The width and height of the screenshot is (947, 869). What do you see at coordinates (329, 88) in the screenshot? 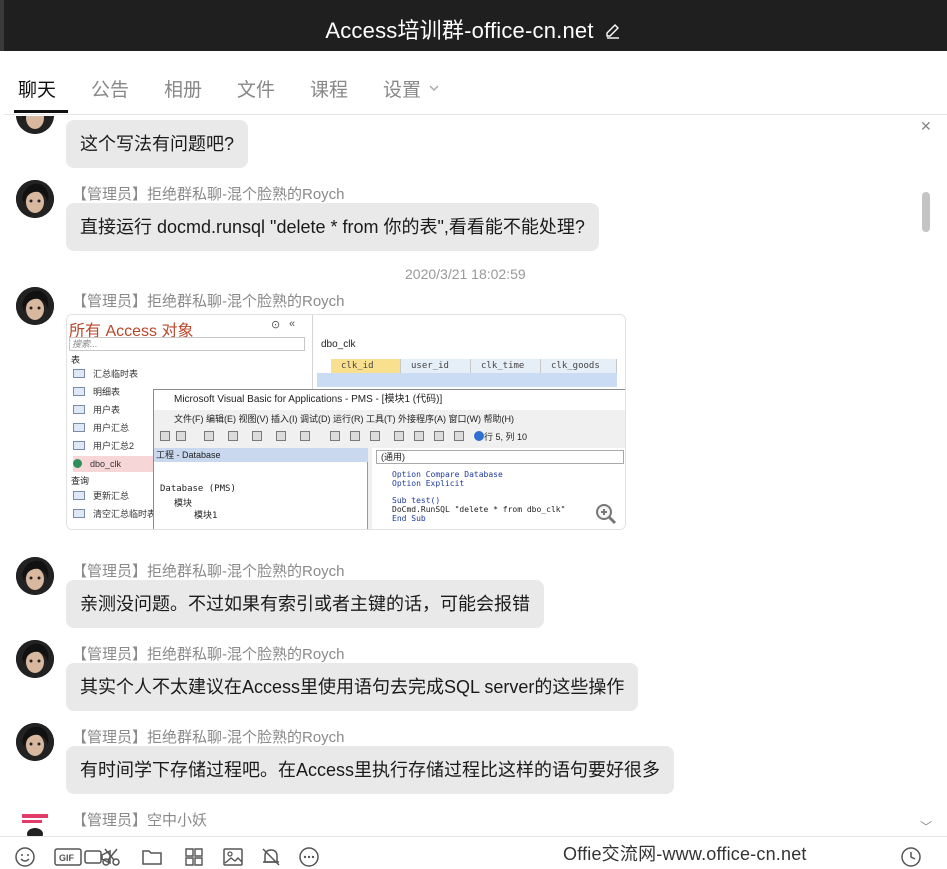
I see `tab-course: 课程` at bounding box center [329, 88].